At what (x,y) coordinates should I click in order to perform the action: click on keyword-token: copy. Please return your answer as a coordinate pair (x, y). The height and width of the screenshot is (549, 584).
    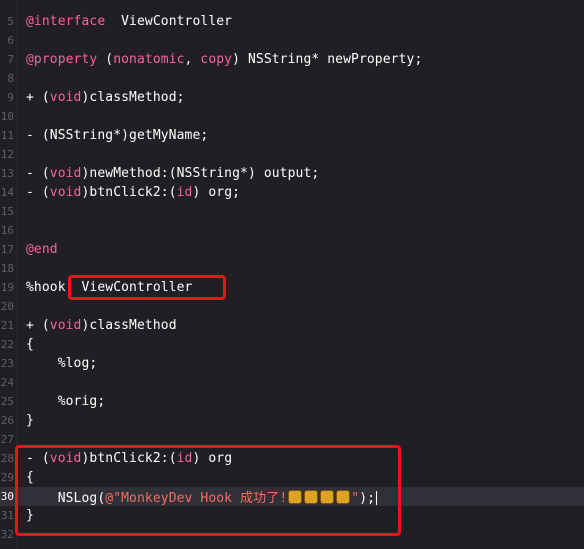
    Looking at the image, I should click on (216, 59).